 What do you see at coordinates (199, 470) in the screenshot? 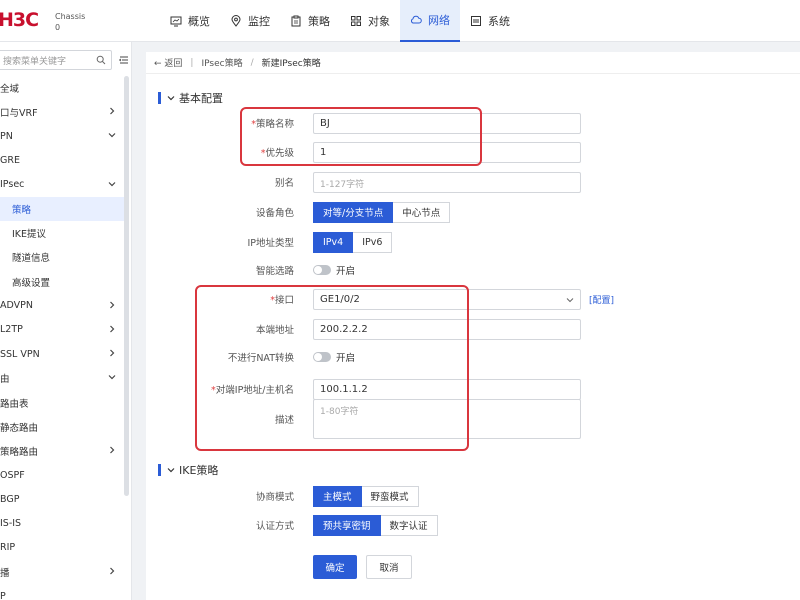
I see `section-ike-title: IKE策略` at bounding box center [199, 470].